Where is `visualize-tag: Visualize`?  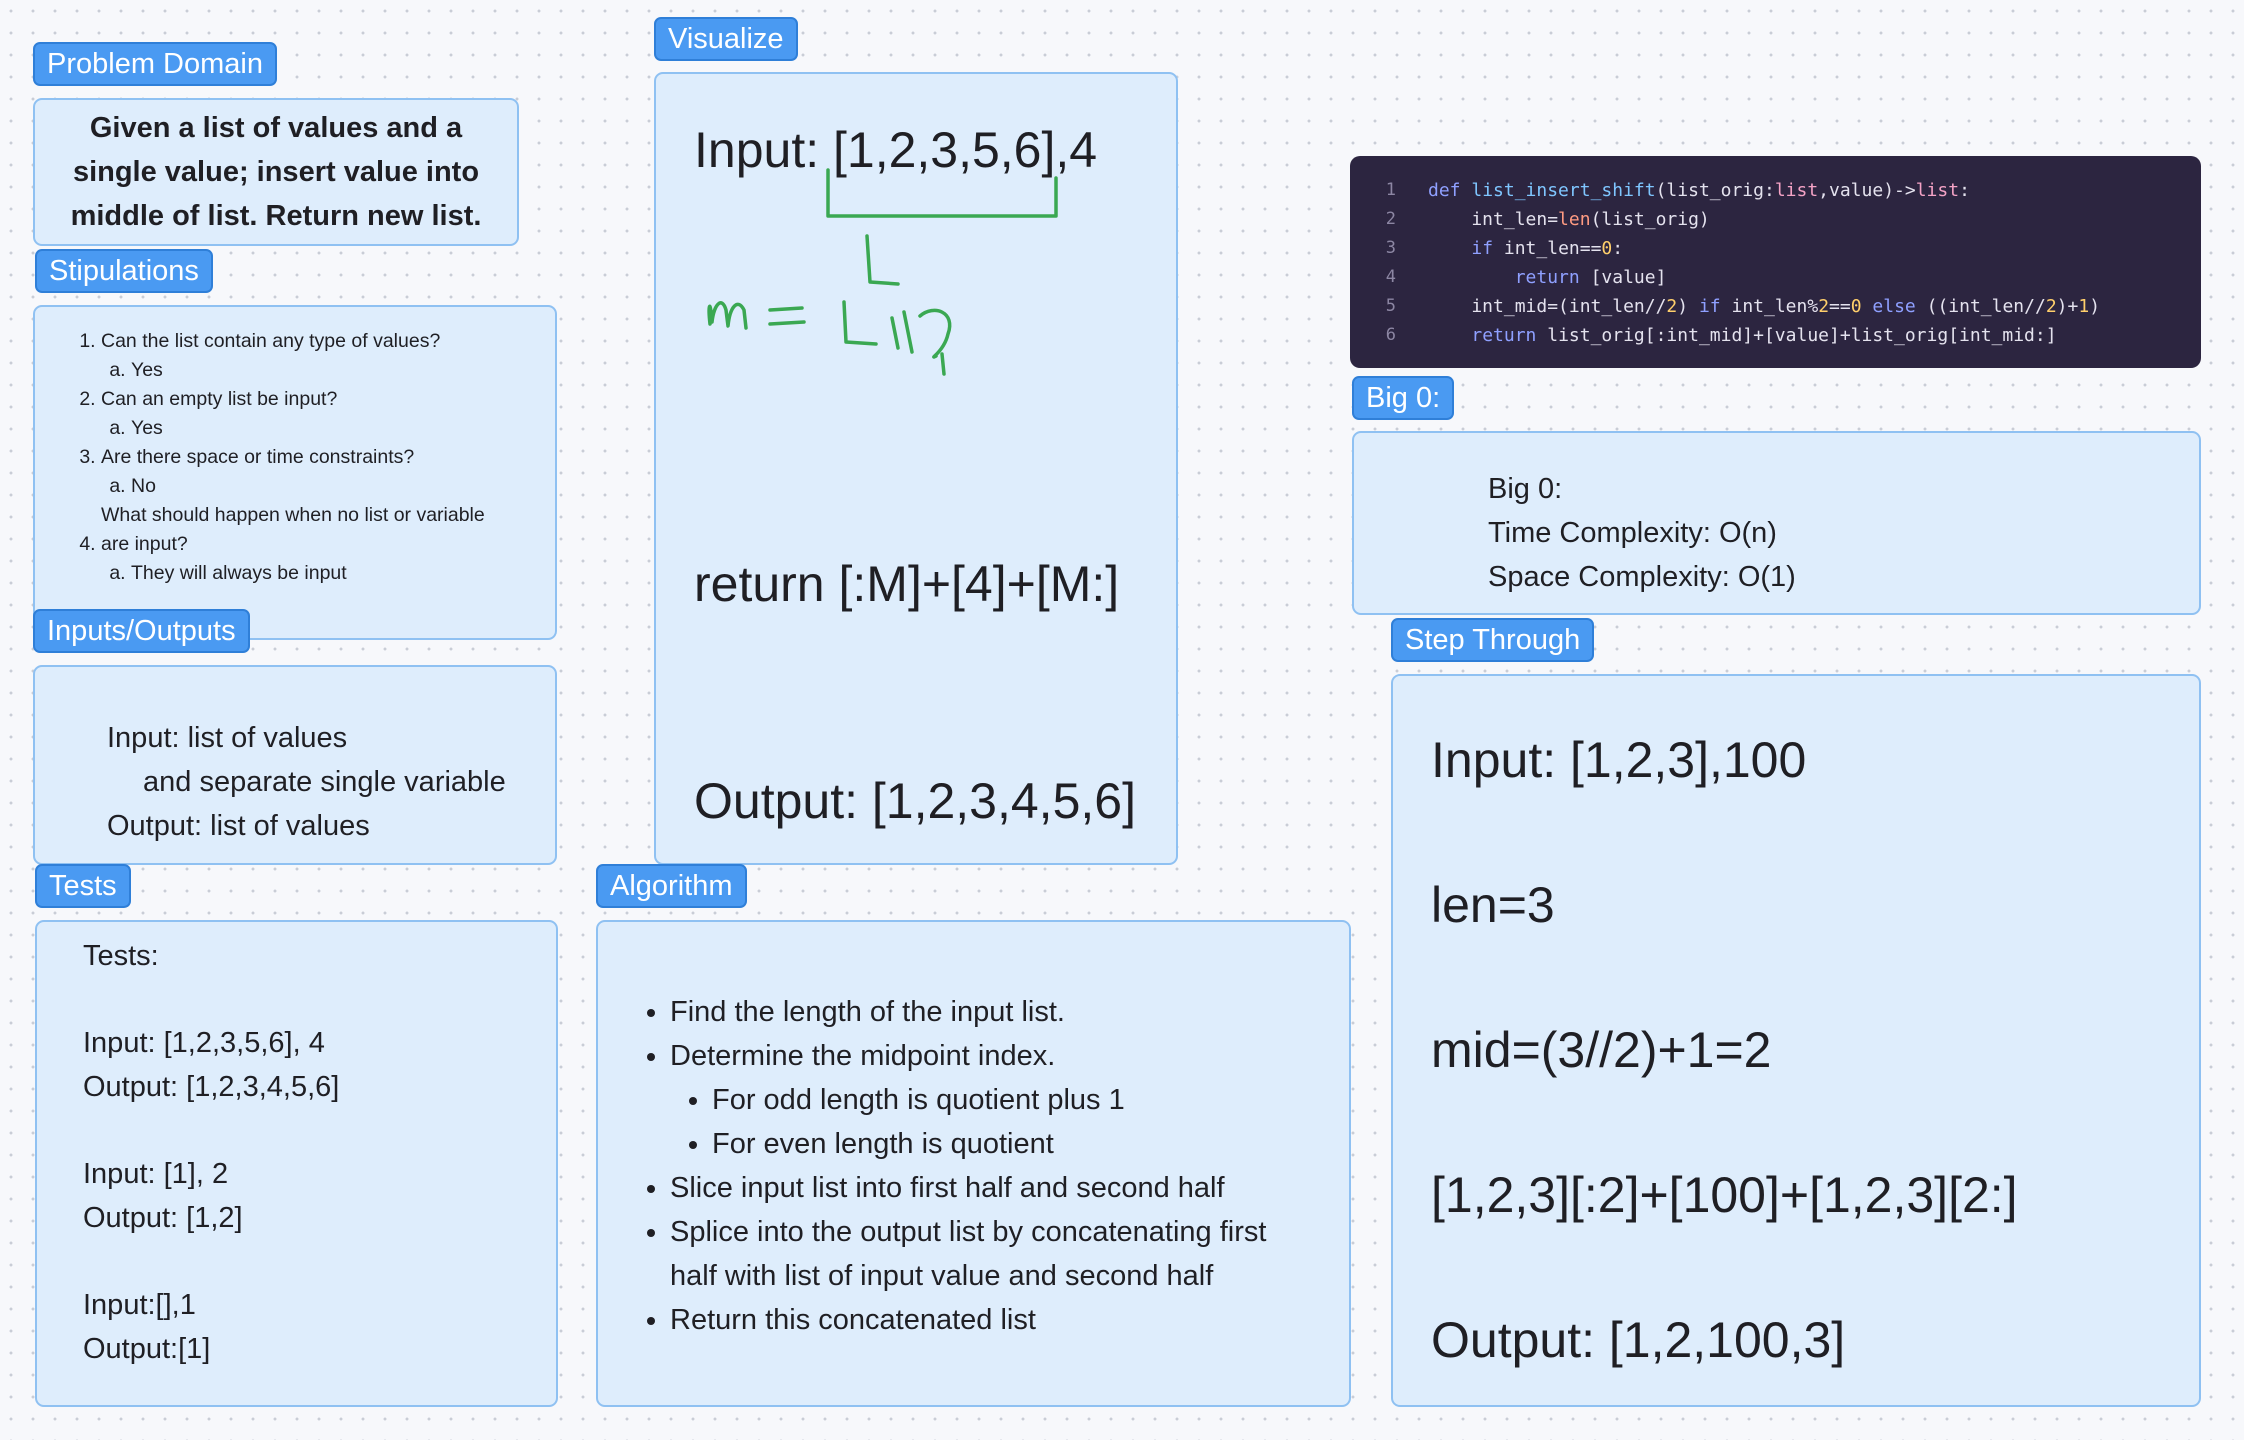
visualize-tag: Visualize is located at coordinates (726, 39).